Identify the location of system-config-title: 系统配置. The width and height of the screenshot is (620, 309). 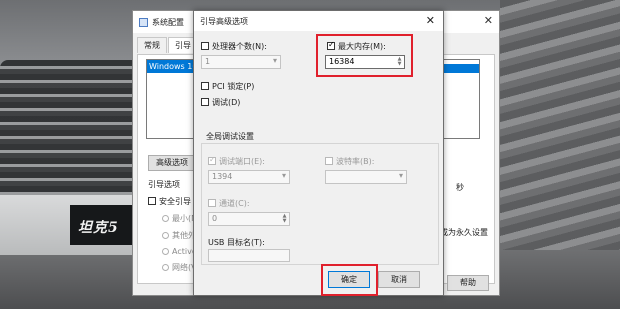
(168, 22).